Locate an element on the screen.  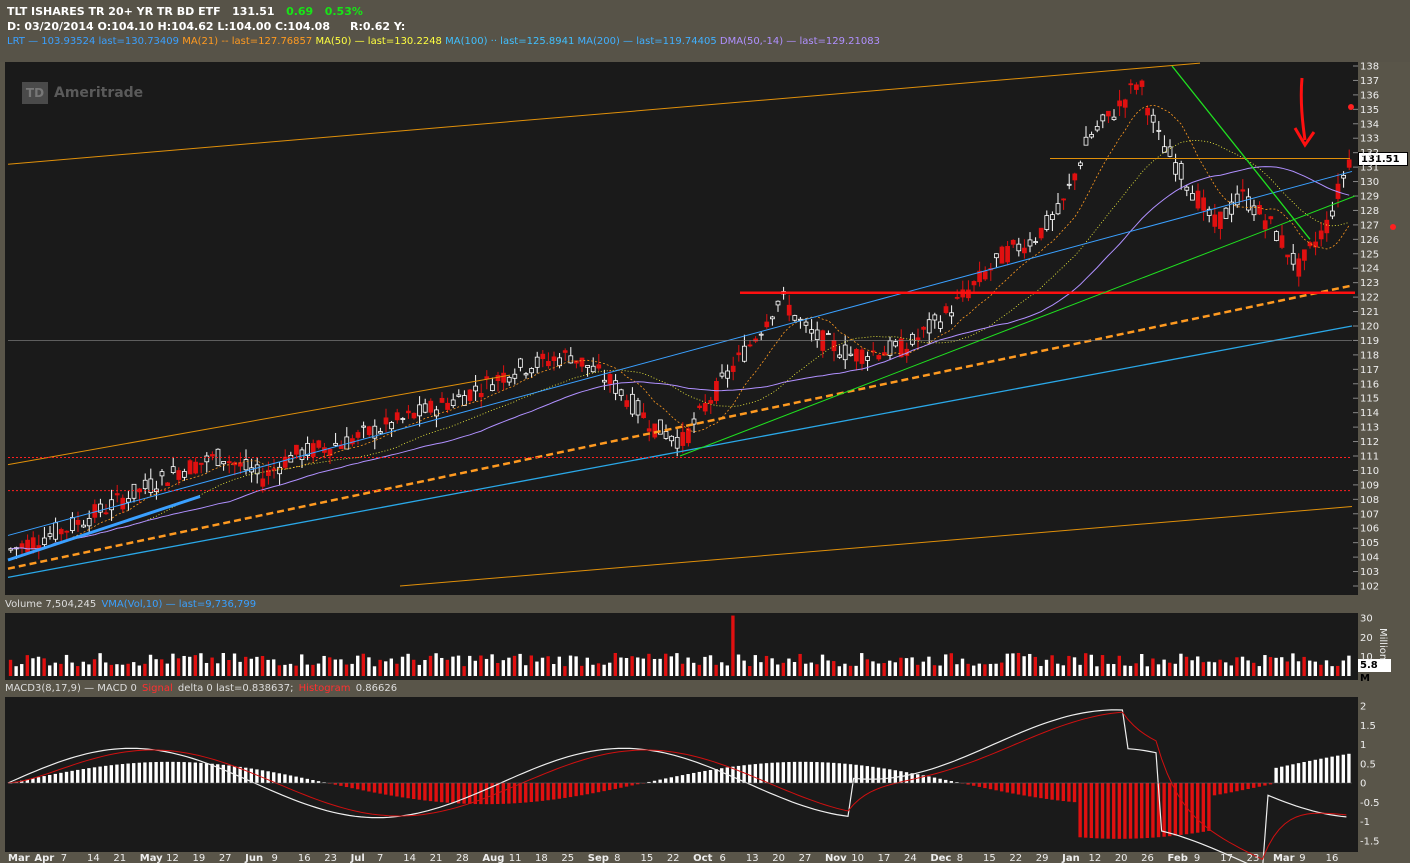
macd-tick-label: 0 is located at coordinates (1363, 784).